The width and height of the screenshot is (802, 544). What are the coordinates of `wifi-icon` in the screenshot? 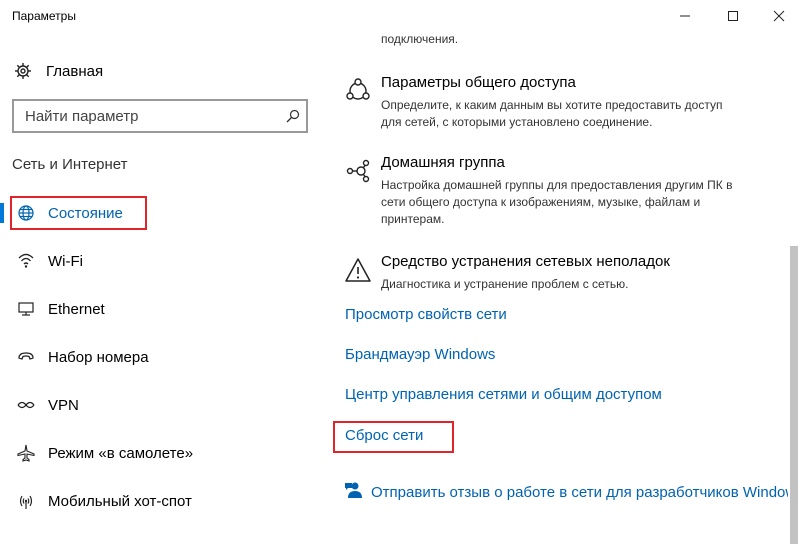 It's located at (26, 261).